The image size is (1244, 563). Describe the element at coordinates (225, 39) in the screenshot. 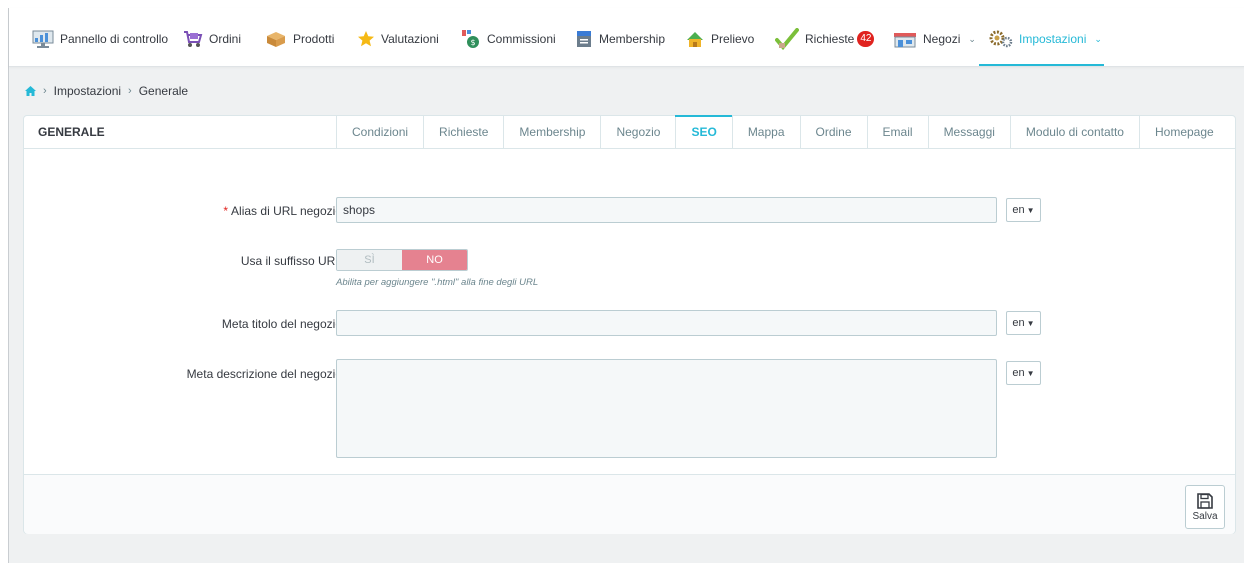

I see `nav-label: Ordini` at that location.